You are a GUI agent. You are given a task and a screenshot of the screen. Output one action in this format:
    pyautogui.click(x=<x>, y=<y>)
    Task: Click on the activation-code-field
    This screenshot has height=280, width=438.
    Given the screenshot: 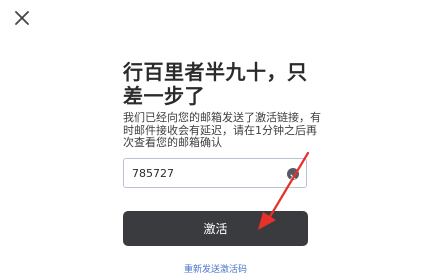 What is the action you would take?
    pyautogui.click(x=215, y=173)
    